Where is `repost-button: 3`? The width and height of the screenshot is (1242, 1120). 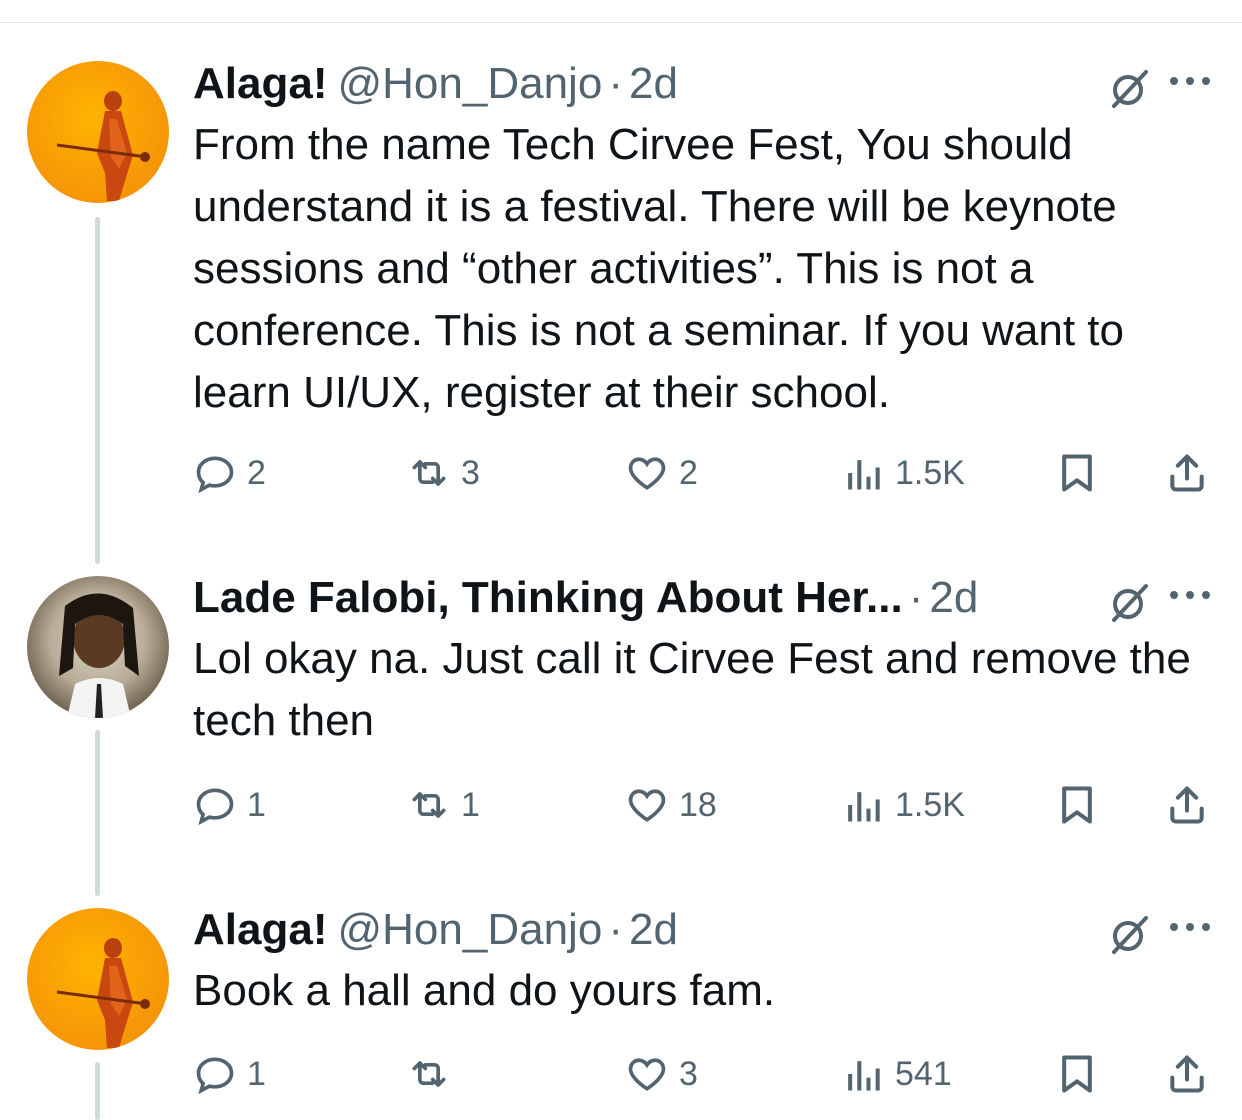 repost-button: 3 is located at coordinates (443, 473).